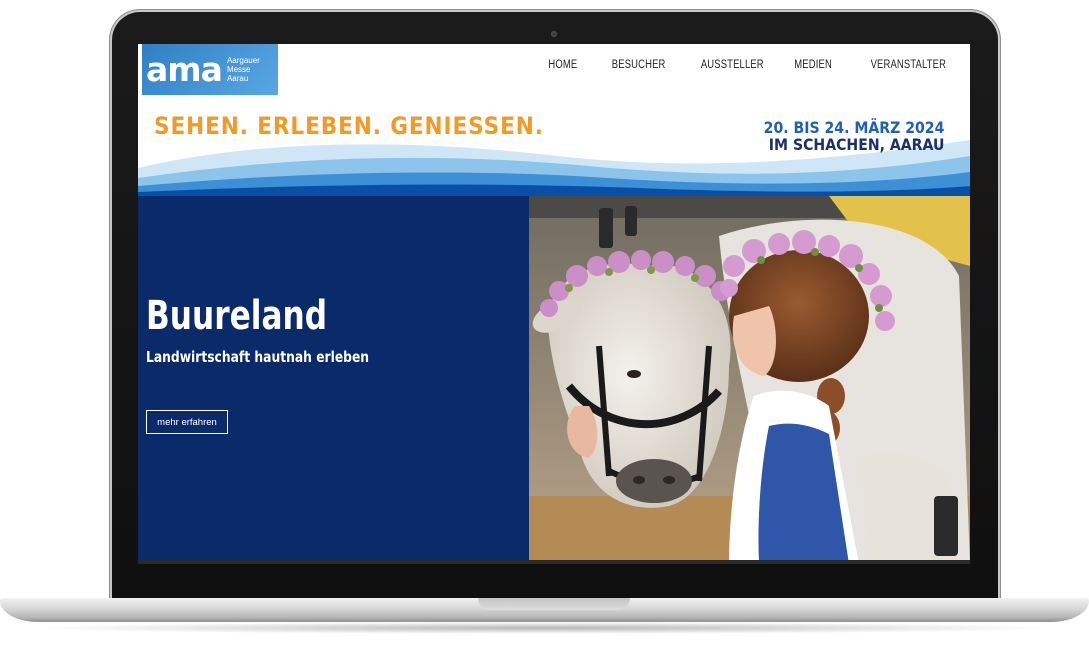 This screenshot has height=657, width=1089. Describe the element at coordinates (908, 65) in the screenshot. I see `nav-item-veranstalter: VERANSTALTER` at that location.